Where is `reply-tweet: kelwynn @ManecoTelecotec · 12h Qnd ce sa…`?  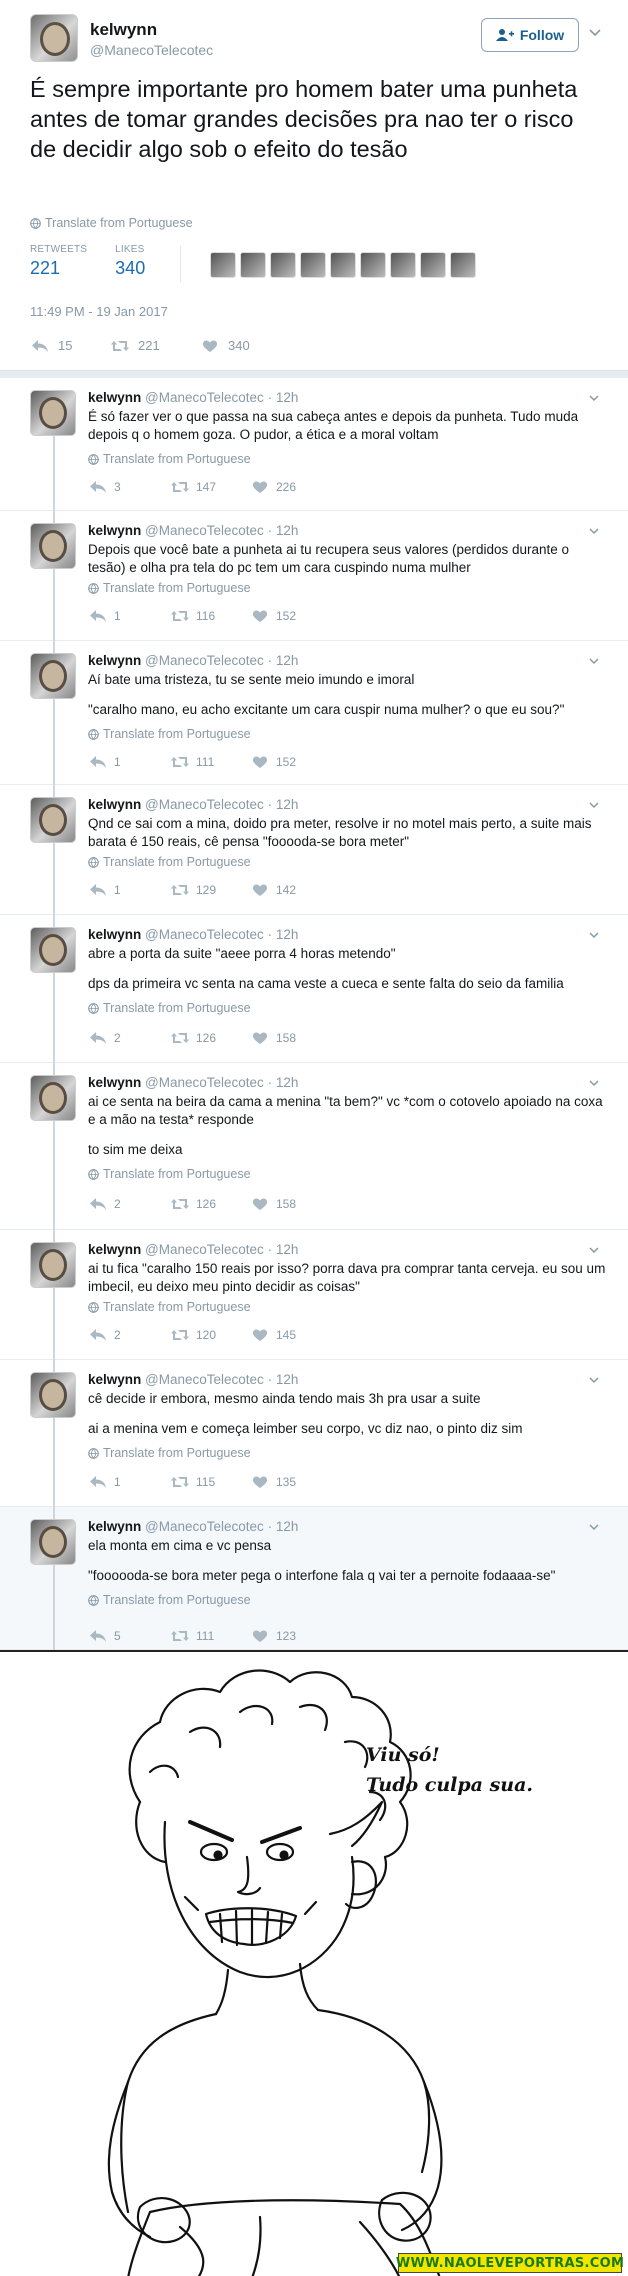
reply-tweet: kelwynn @ManecoTelecotec · 12h Qnd ce sa… is located at coordinates (314, 850).